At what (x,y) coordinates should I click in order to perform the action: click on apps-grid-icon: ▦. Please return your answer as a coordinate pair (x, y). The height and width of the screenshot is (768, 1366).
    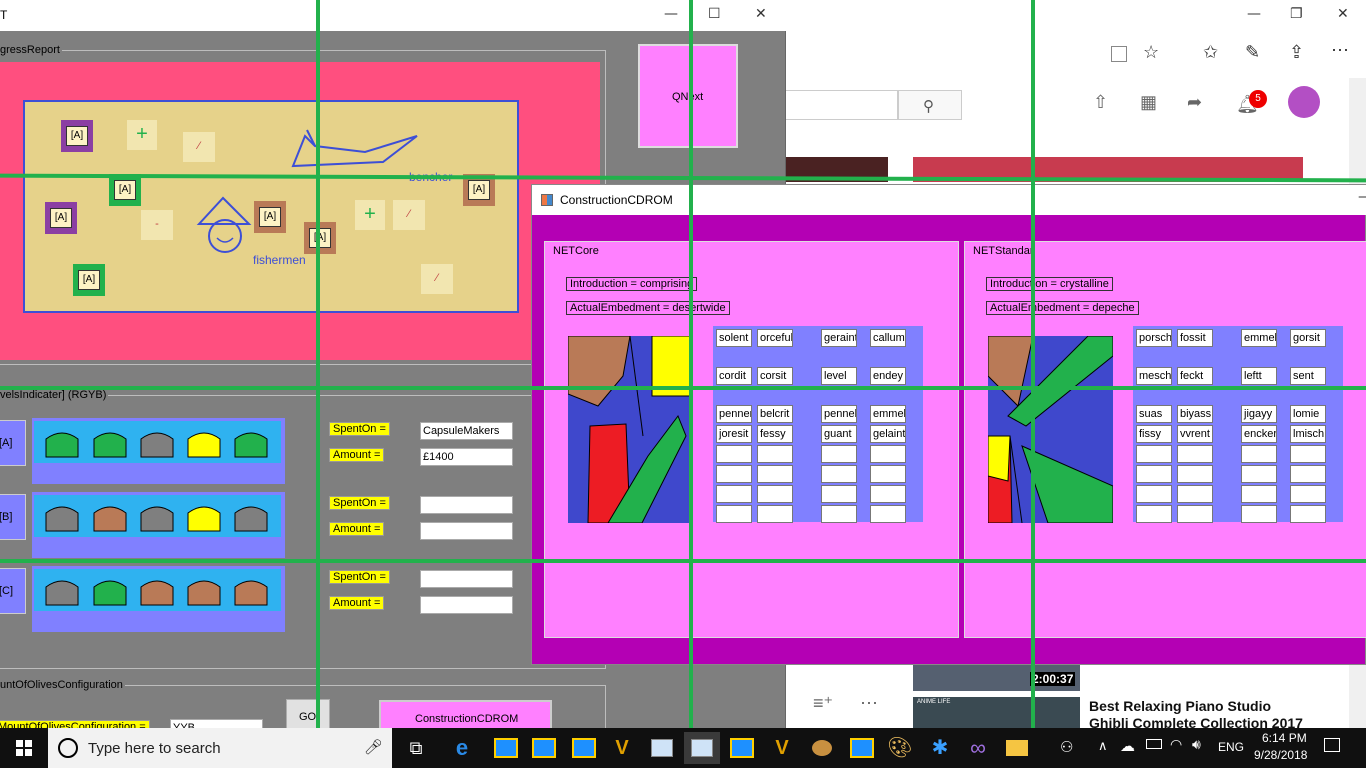
    Looking at the image, I should click on (1148, 102).